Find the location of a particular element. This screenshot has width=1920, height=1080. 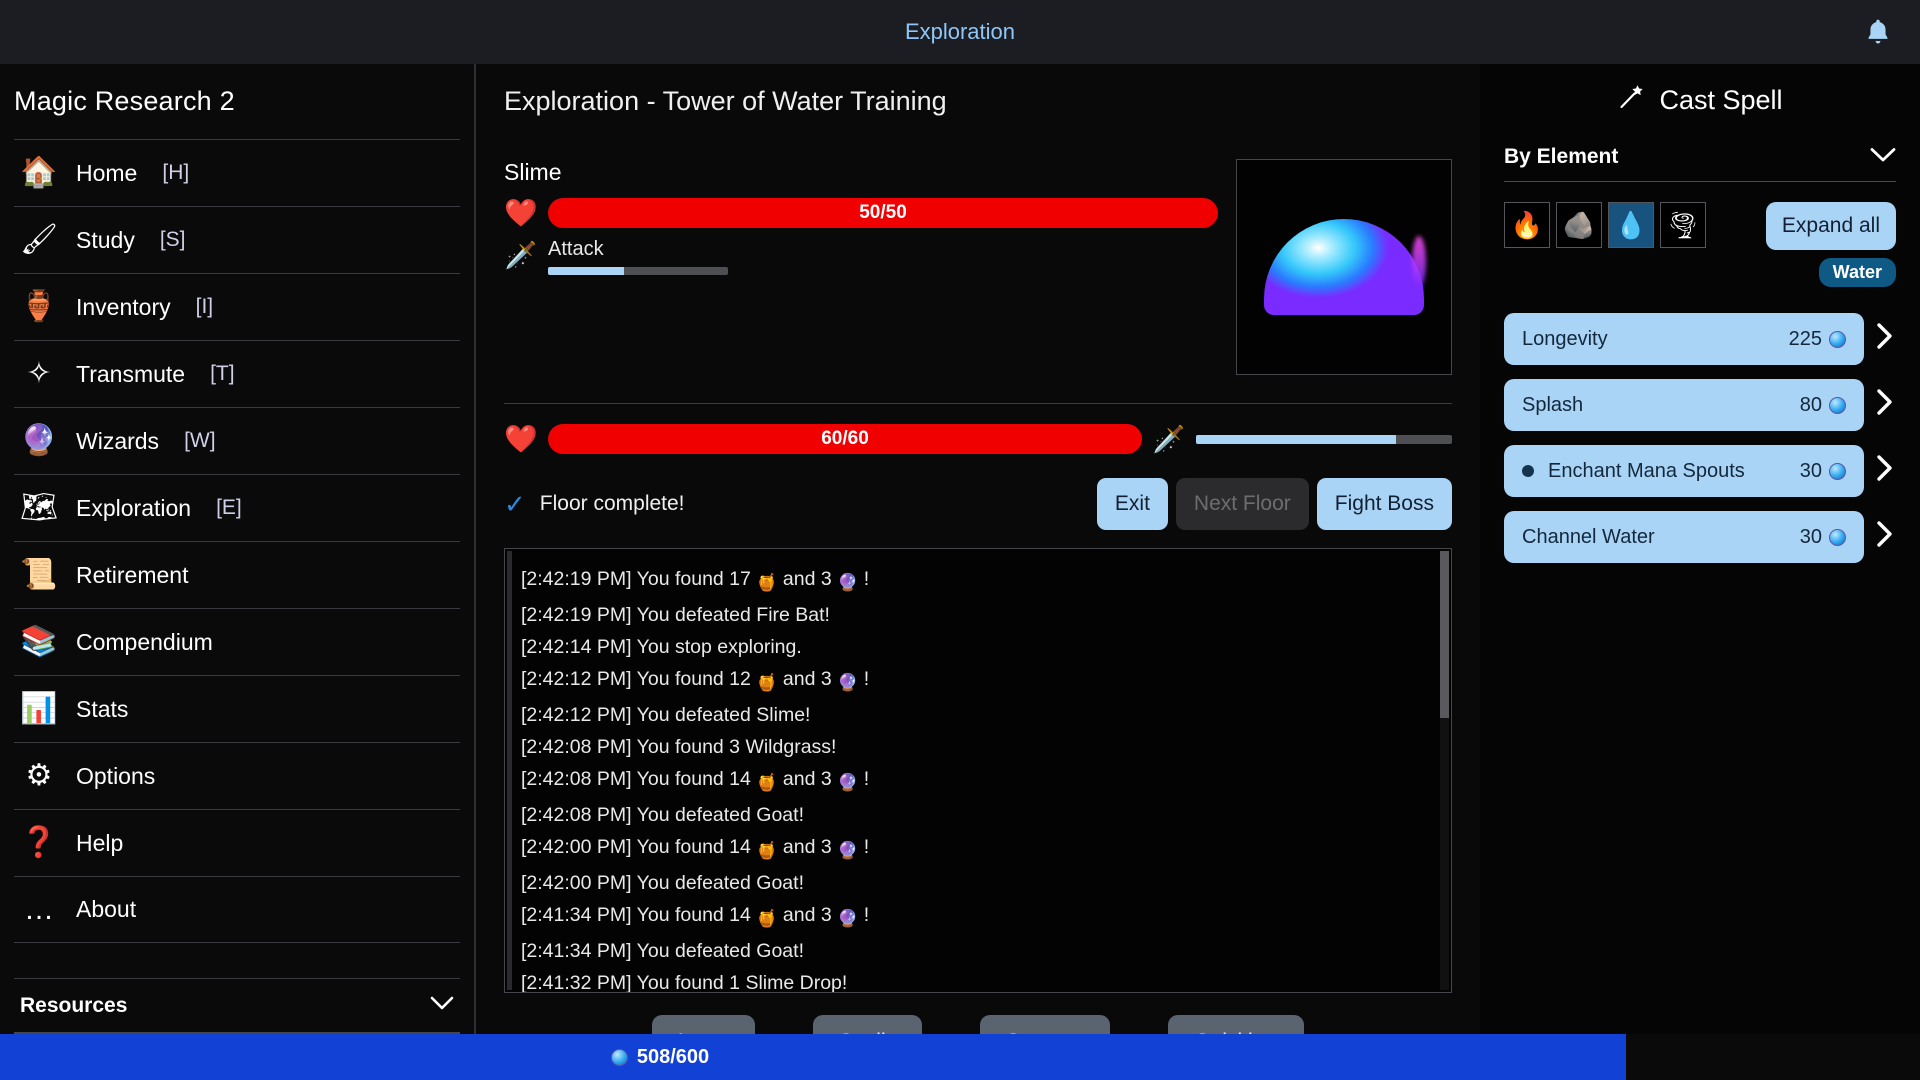

enemy-hp-text: 50/50 is located at coordinates (883, 212).